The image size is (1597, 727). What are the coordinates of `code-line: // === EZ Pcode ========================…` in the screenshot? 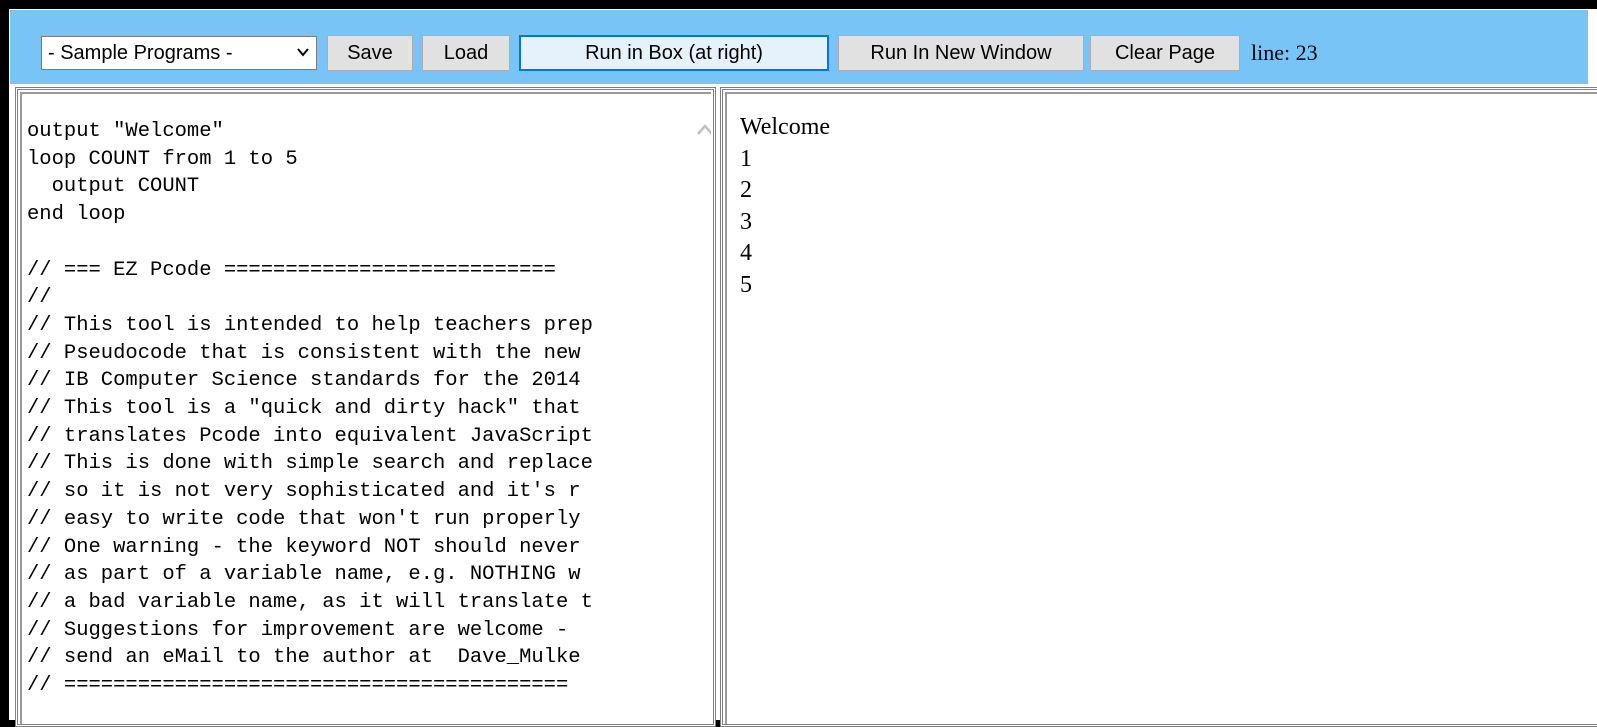 It's located at (291, 270).